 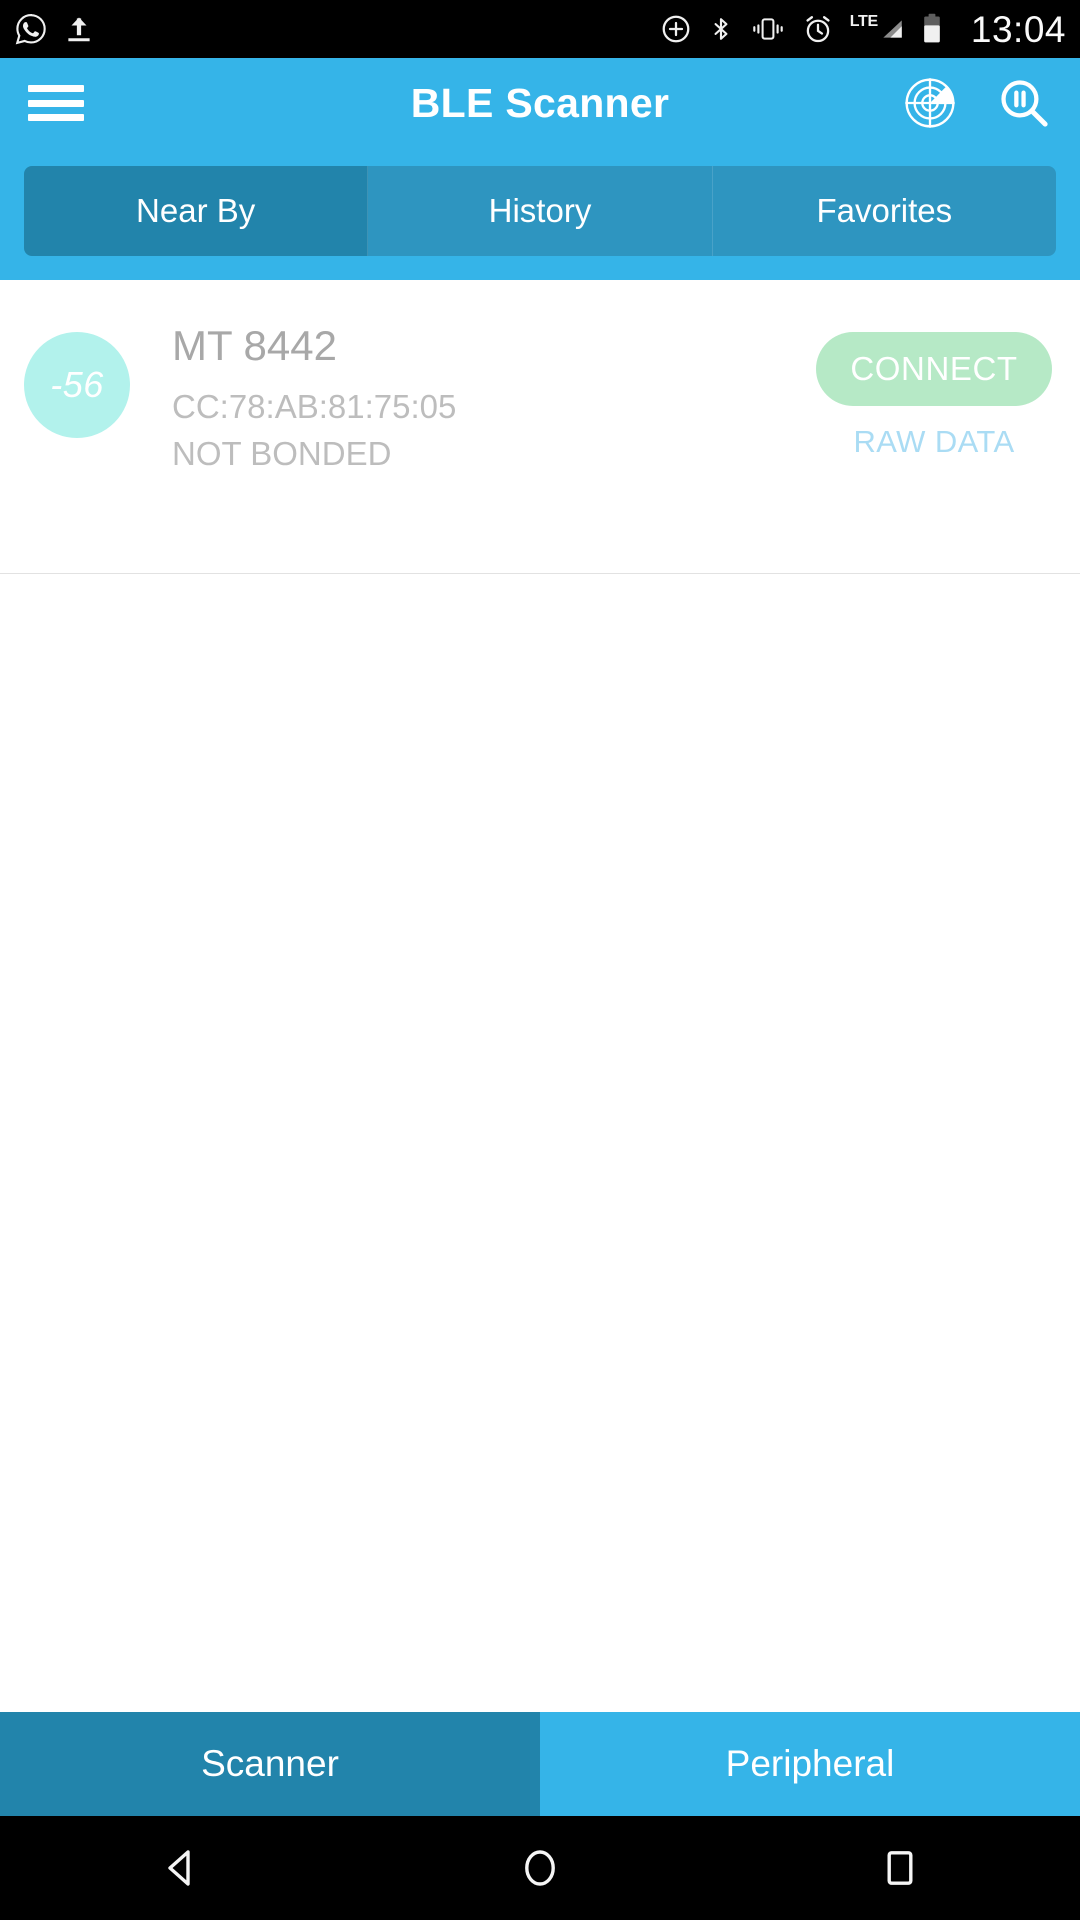 I want to click on alarm-icon, so click(x=818, y=29).